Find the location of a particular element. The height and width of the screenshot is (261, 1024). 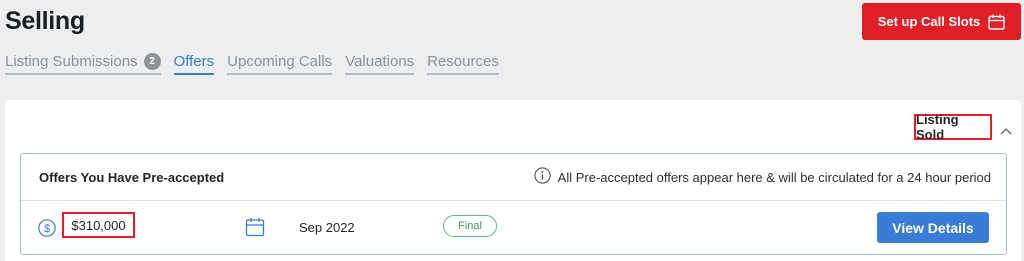

tab-valuations: Valuations is located at coordinates (380, 64).